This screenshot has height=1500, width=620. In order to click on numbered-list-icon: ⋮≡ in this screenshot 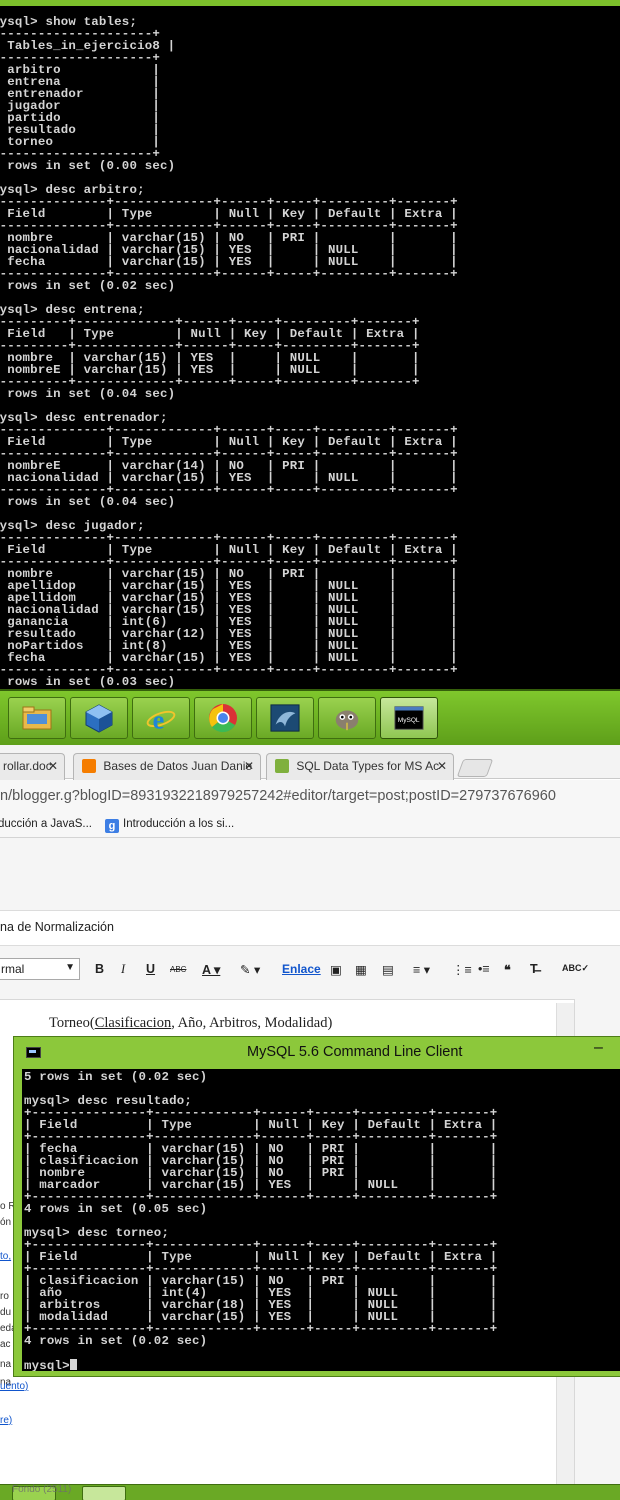, I will do `click(462, 969)`.